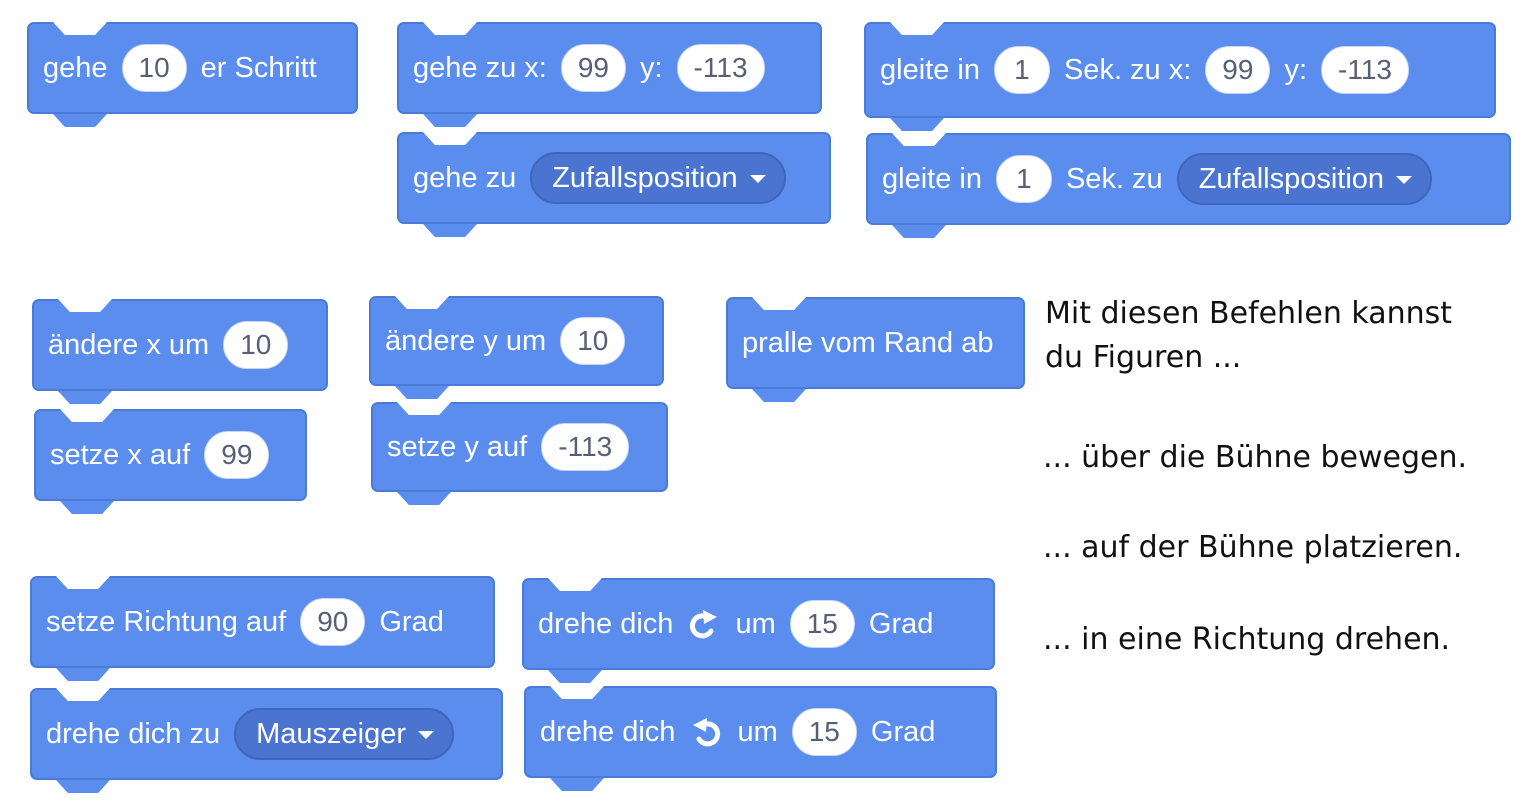 The width and height of the screenshot is (1532, 810). What do you see at coordinates (457, 446) in the screenshot?
I see `block-text: setze y auf` at bounding box center [457, 446].